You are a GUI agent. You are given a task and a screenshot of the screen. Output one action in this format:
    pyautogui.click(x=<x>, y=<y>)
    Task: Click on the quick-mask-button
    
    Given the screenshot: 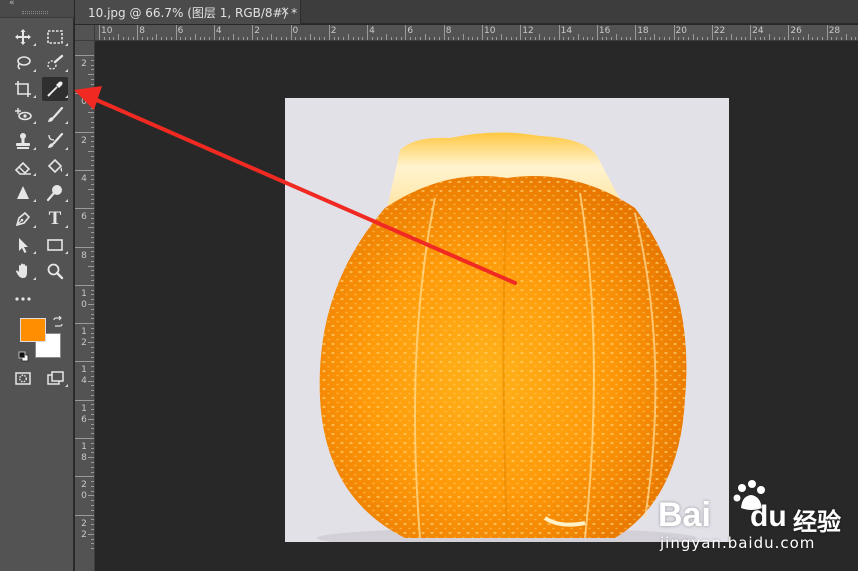 What is the action you would take?
    pyautogui.click(x=23, y=378)
    